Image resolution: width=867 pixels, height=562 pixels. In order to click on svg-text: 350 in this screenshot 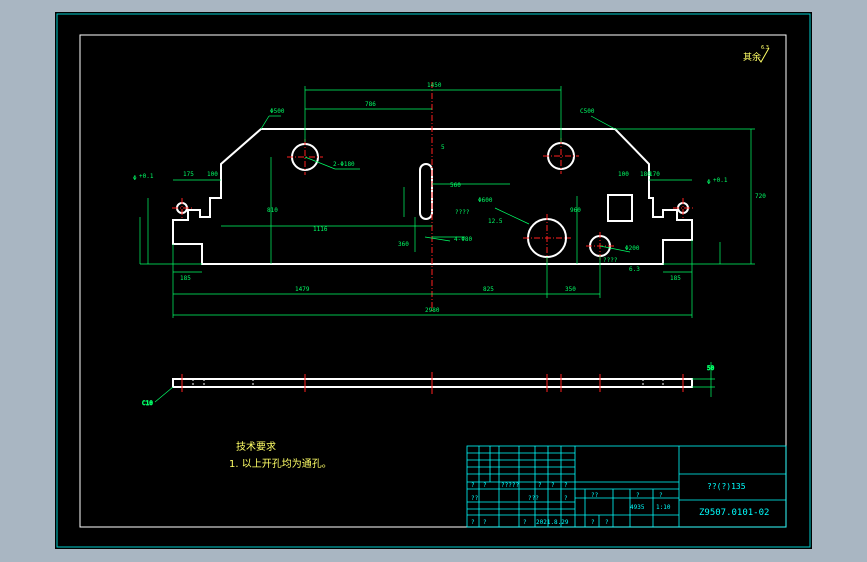, I will do `click(570, 289)`.